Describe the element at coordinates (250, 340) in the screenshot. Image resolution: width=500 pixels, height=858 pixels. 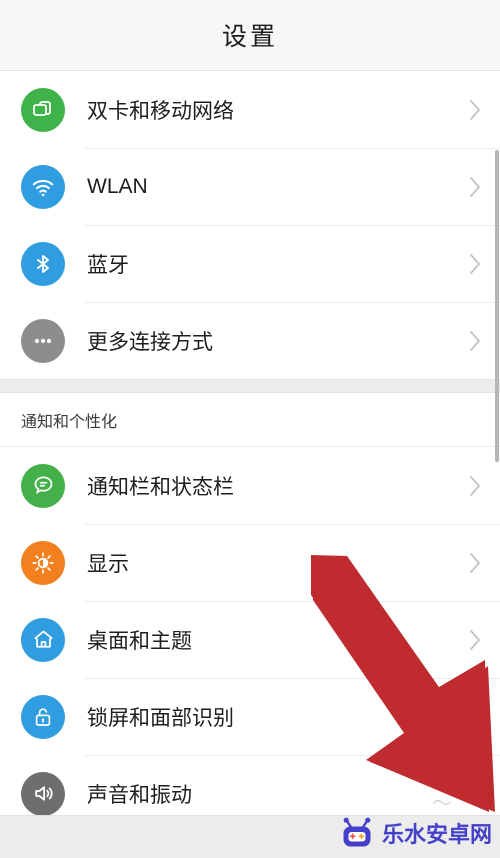
I see `settings-row-more-connections: 更多连接方式` at that location.